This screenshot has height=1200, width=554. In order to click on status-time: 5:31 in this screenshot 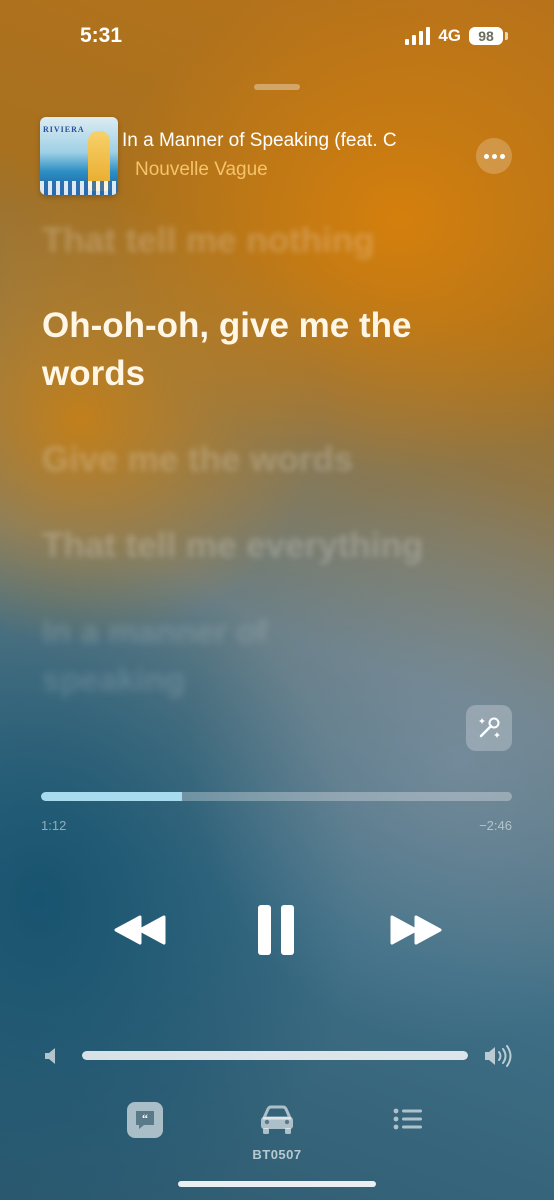, I will do `click(101, 35)`.